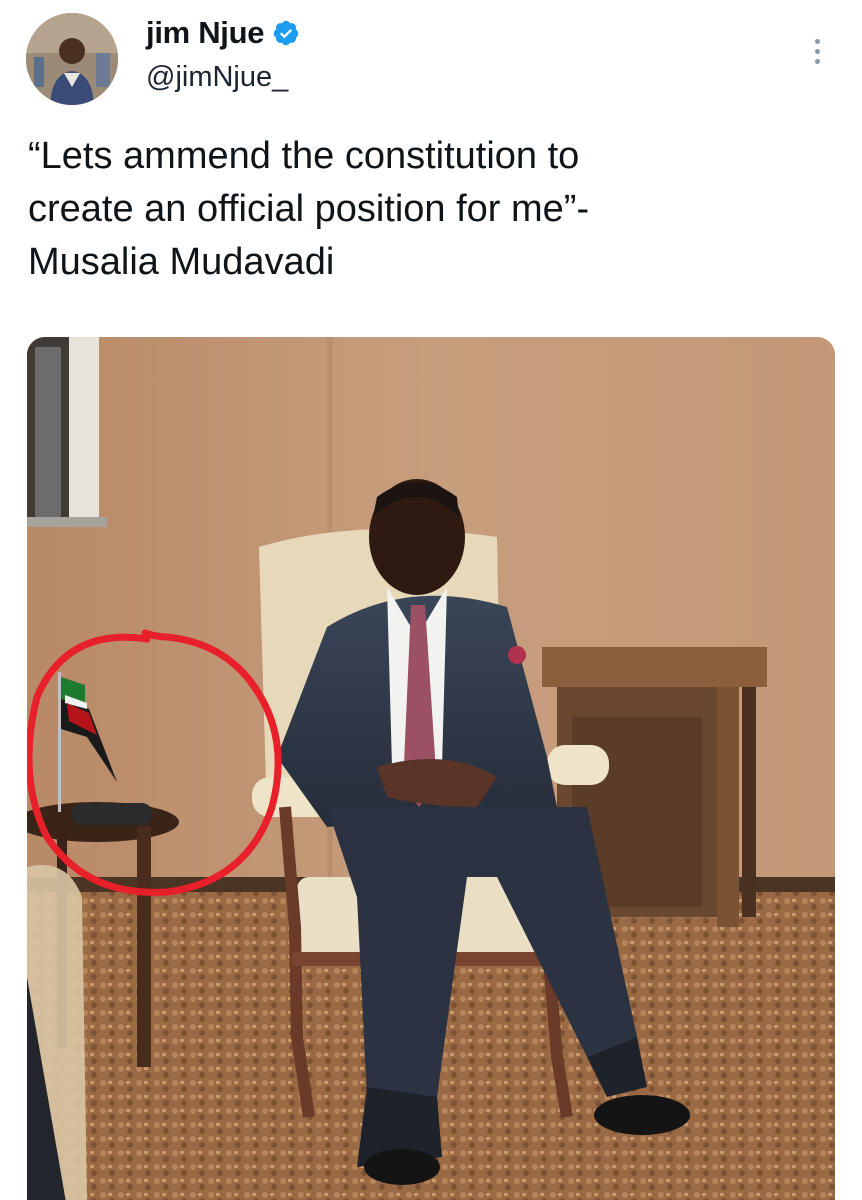 The width and height of the screenshot is (862, 1200). Describe the element at coordinates (217, 77) in the screenshot. I see `user-handle: @jimNjue_` at that location.